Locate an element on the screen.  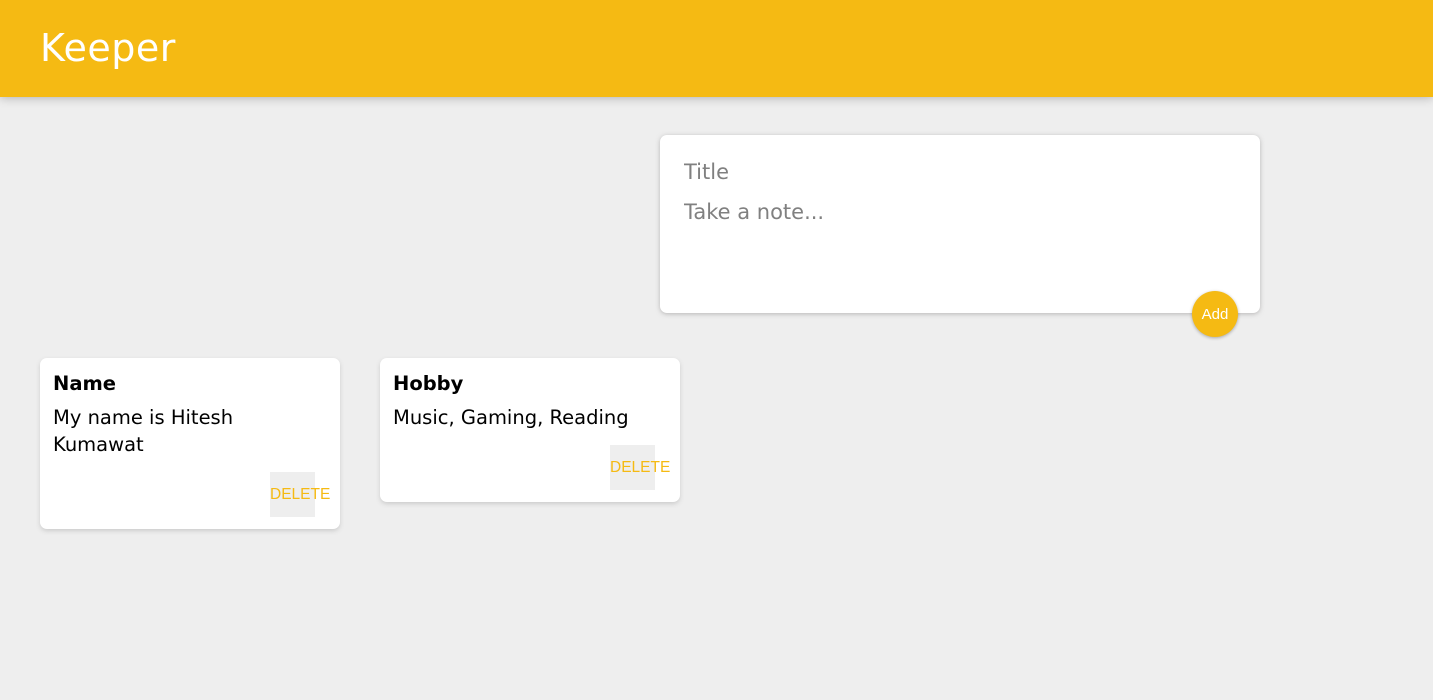
note-content: Music, Gaming, Reading is located at coordinates (511, 417).